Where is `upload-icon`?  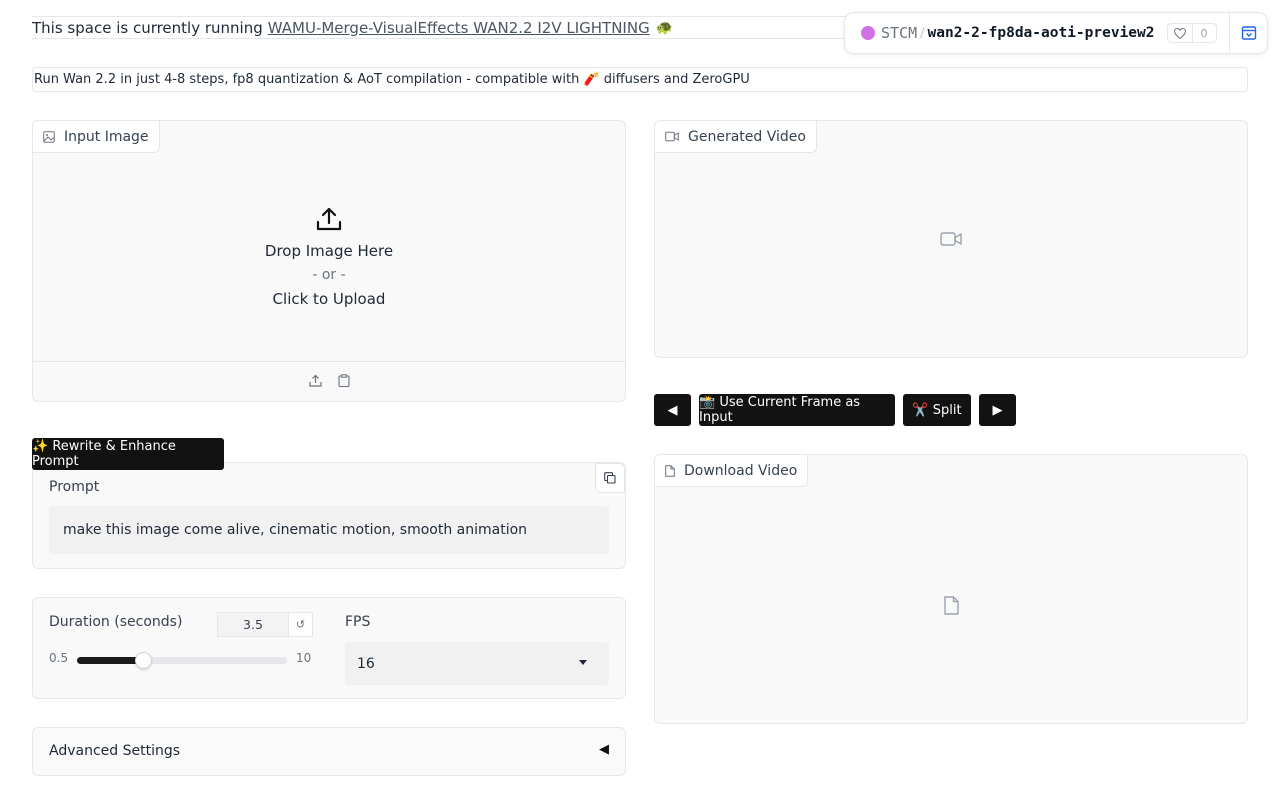 upload-icon is located at coordinates (329, 219).